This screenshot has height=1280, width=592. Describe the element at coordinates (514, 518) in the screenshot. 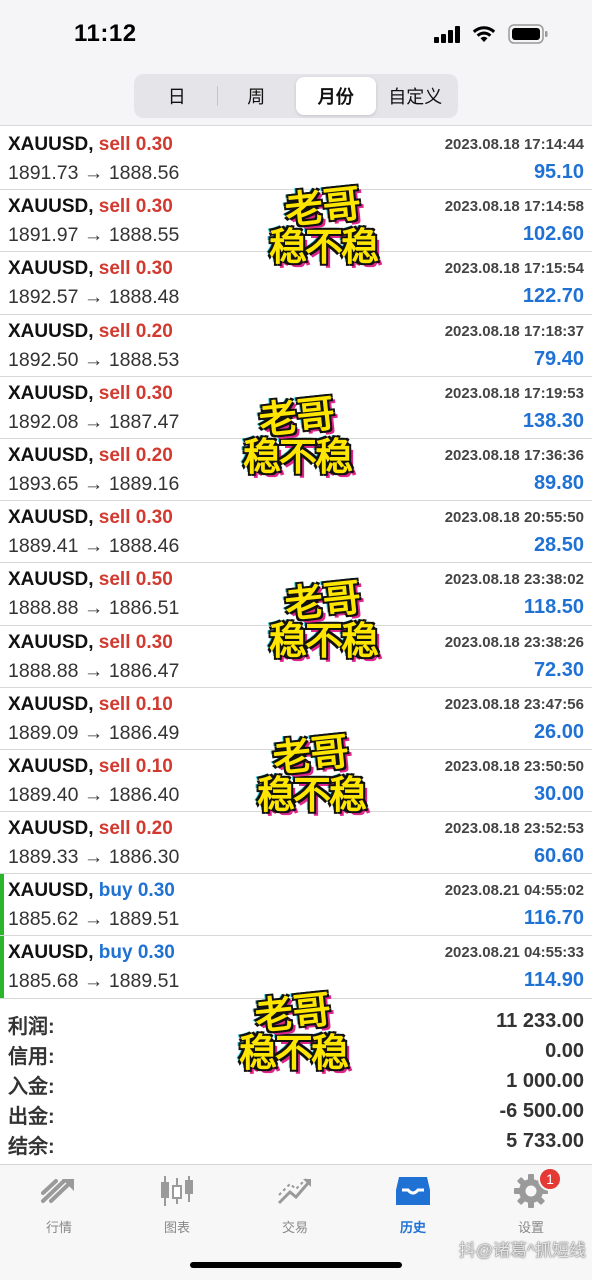

I see `deal-datetime: 2023.08.18 20:55:50` at that location.